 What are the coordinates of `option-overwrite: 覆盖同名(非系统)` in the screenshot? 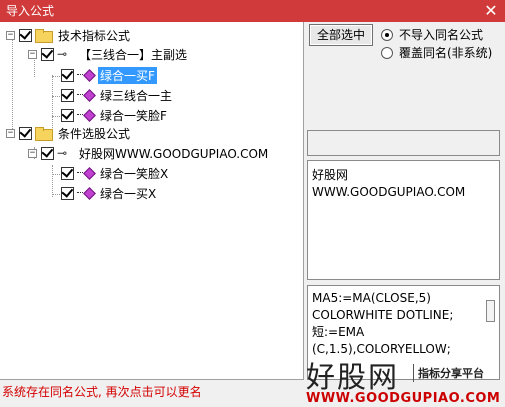 It's located at (436, 52).